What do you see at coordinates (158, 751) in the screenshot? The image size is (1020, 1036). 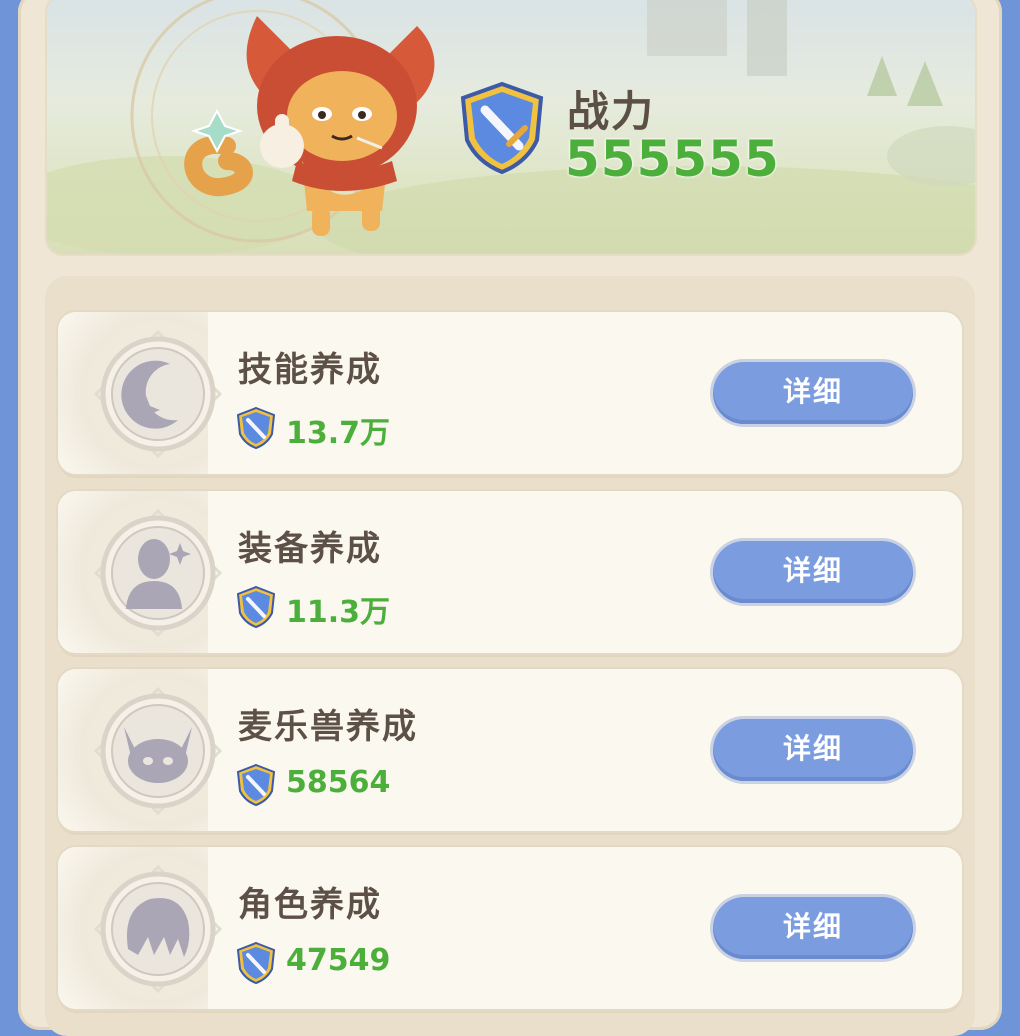 I see `cat-face-icon` at bounding box center [158, 751].